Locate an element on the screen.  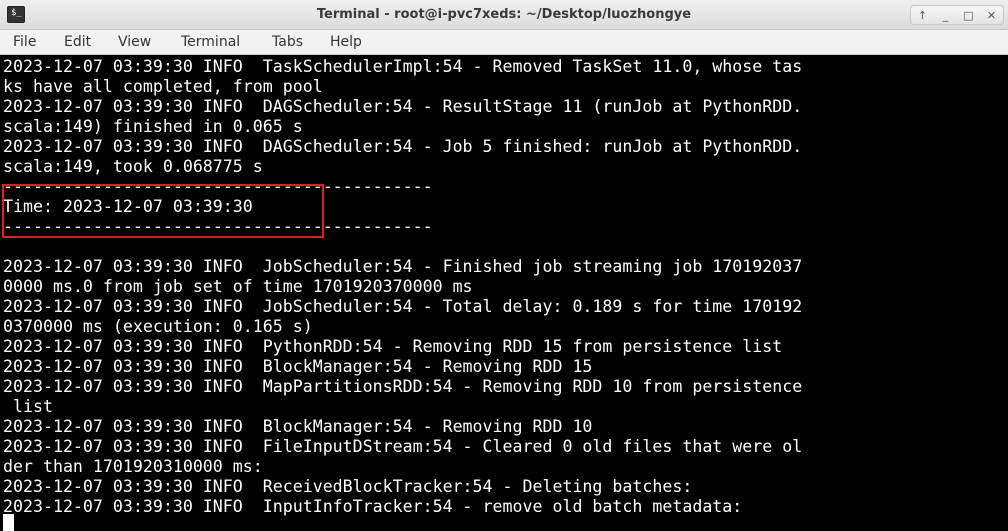
menu-help: Help is located at coordinates (346, 42).